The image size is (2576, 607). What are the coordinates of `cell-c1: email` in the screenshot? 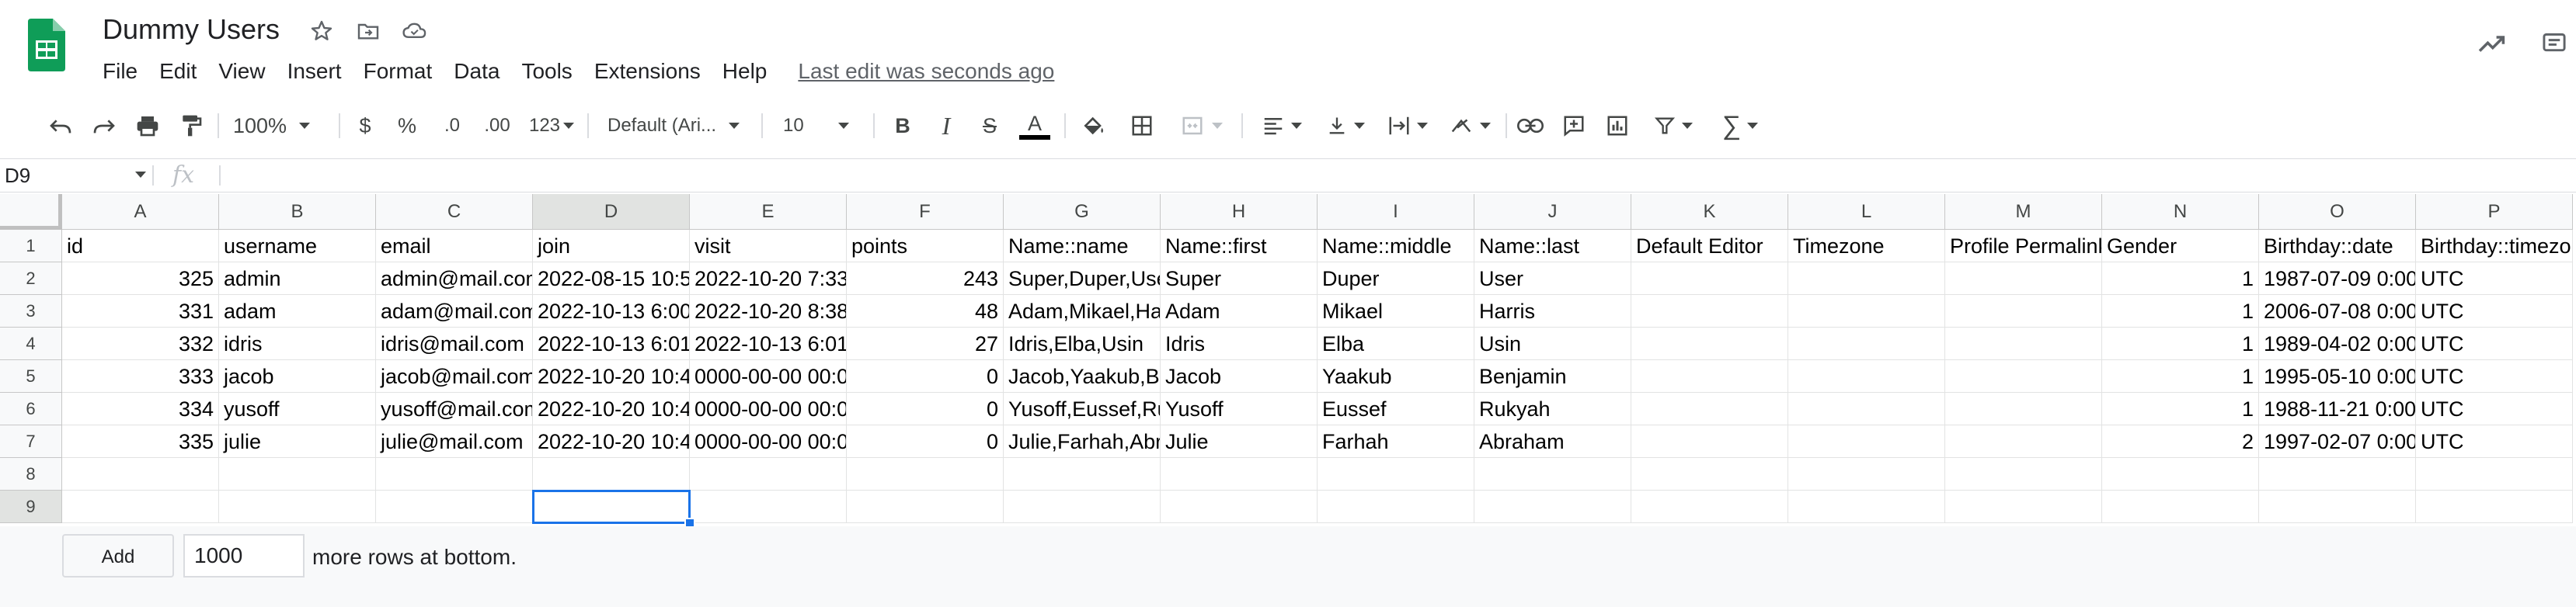 It's located at (455, 246).